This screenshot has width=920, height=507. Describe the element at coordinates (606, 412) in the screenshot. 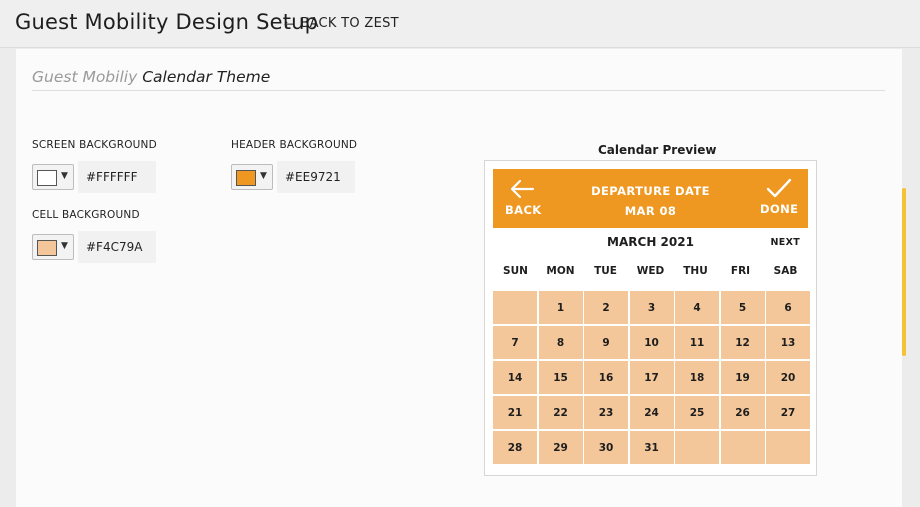

I see `calendar-day-cell: 23` at that location.